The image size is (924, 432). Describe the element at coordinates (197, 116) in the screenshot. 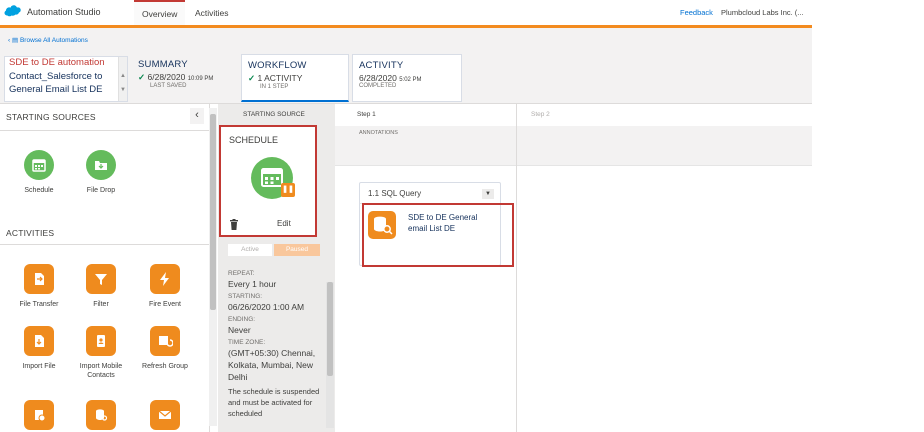

I see `collapse-panel-button: ‹` at that location.